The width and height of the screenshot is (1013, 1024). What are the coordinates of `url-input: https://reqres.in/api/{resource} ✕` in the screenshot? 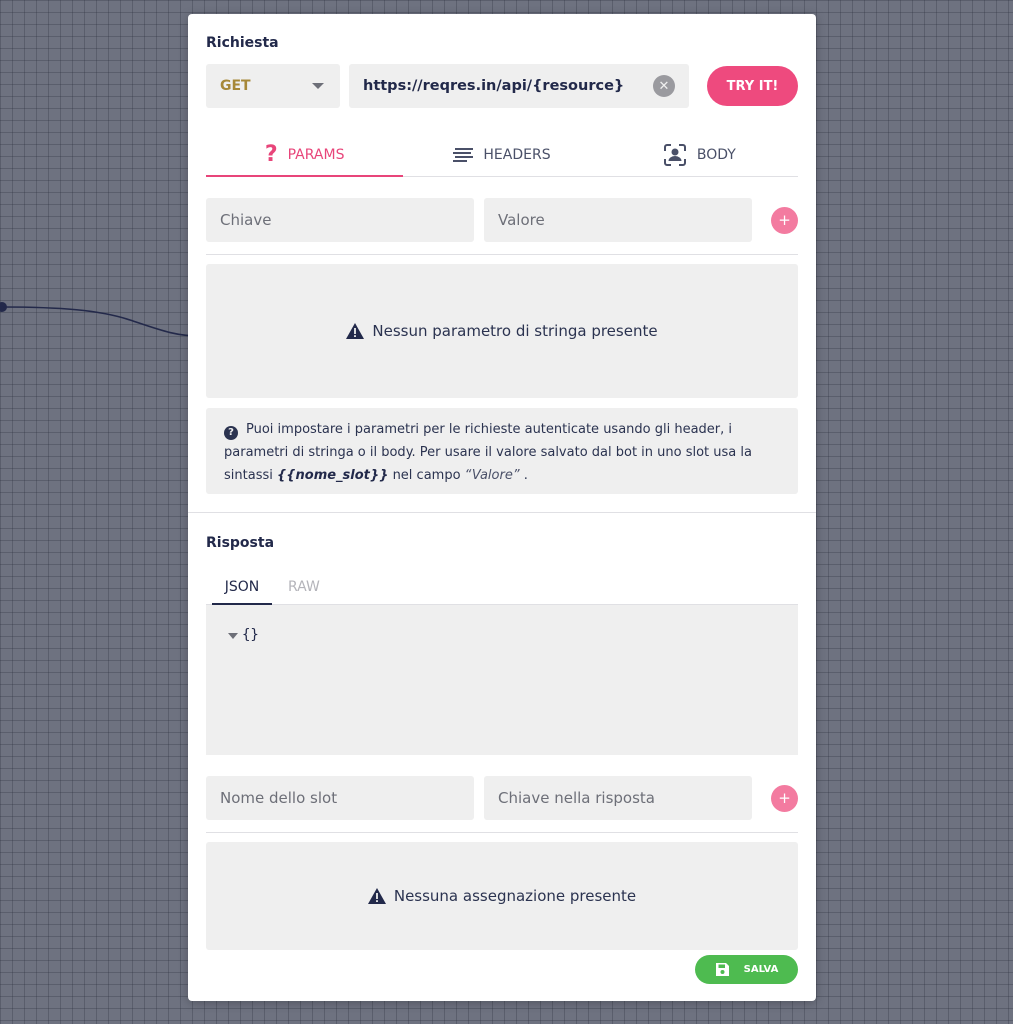 It's located at (519, 86).